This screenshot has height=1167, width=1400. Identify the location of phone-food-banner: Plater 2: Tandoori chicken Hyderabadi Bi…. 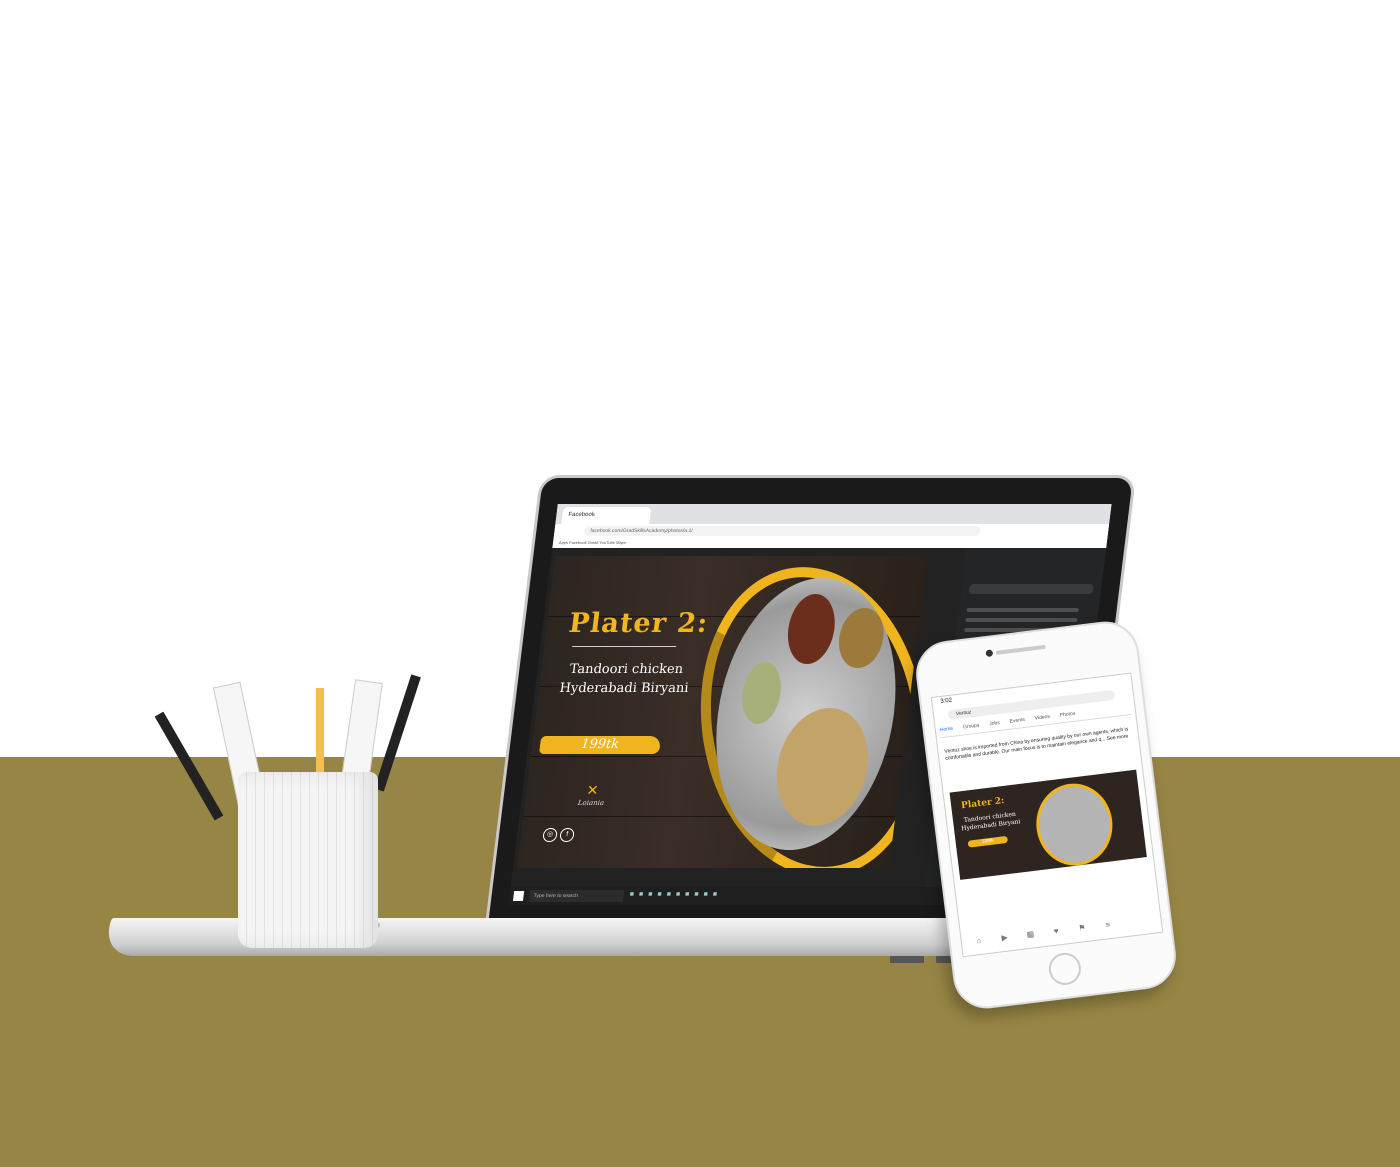
(1048, 824).